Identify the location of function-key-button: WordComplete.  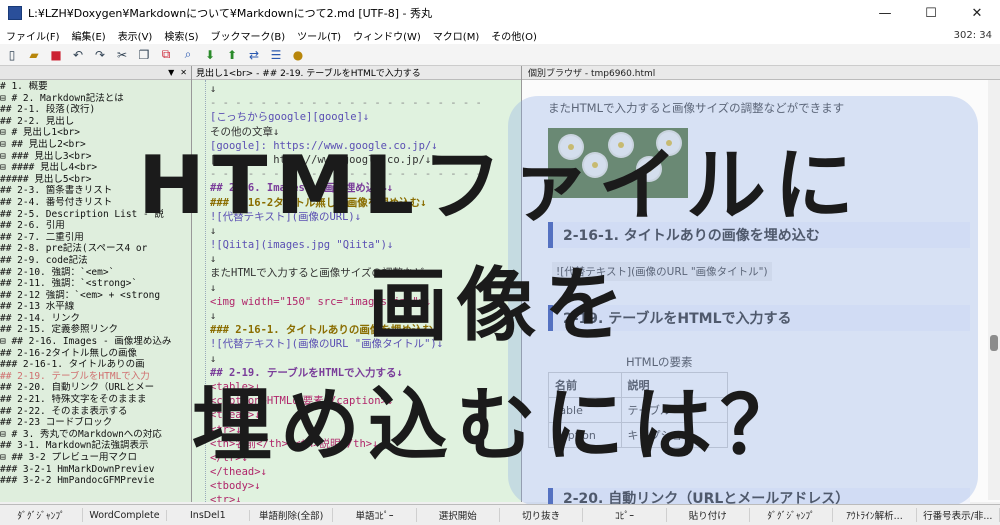
(125, 515).